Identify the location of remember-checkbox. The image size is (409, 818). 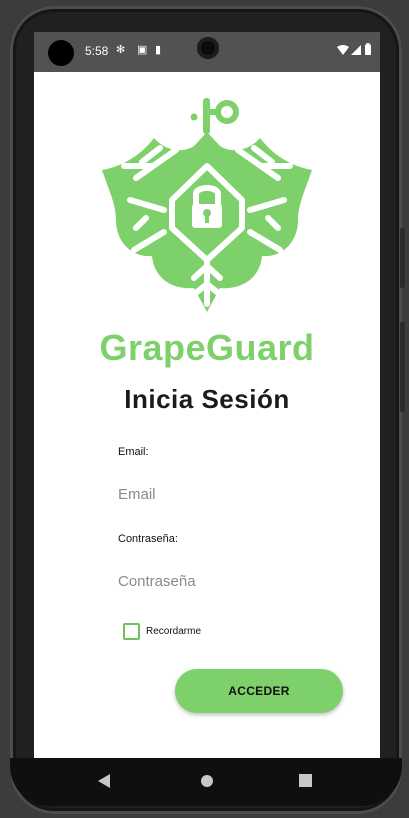
(131, 631).